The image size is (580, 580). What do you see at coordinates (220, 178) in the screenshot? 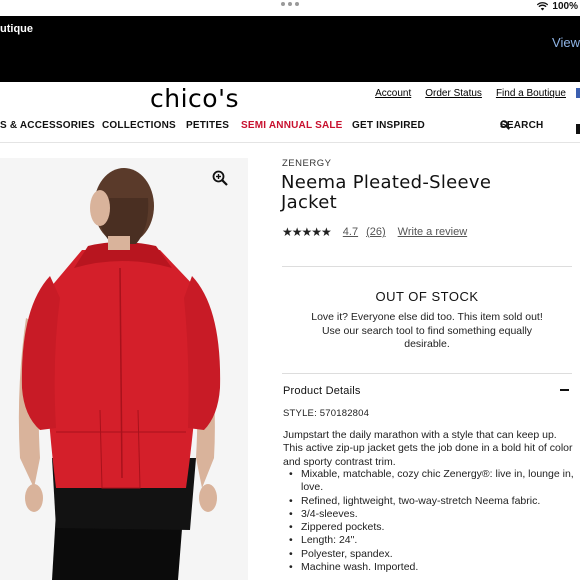
I see `zoom-icon` at bounding box center [220, 178].